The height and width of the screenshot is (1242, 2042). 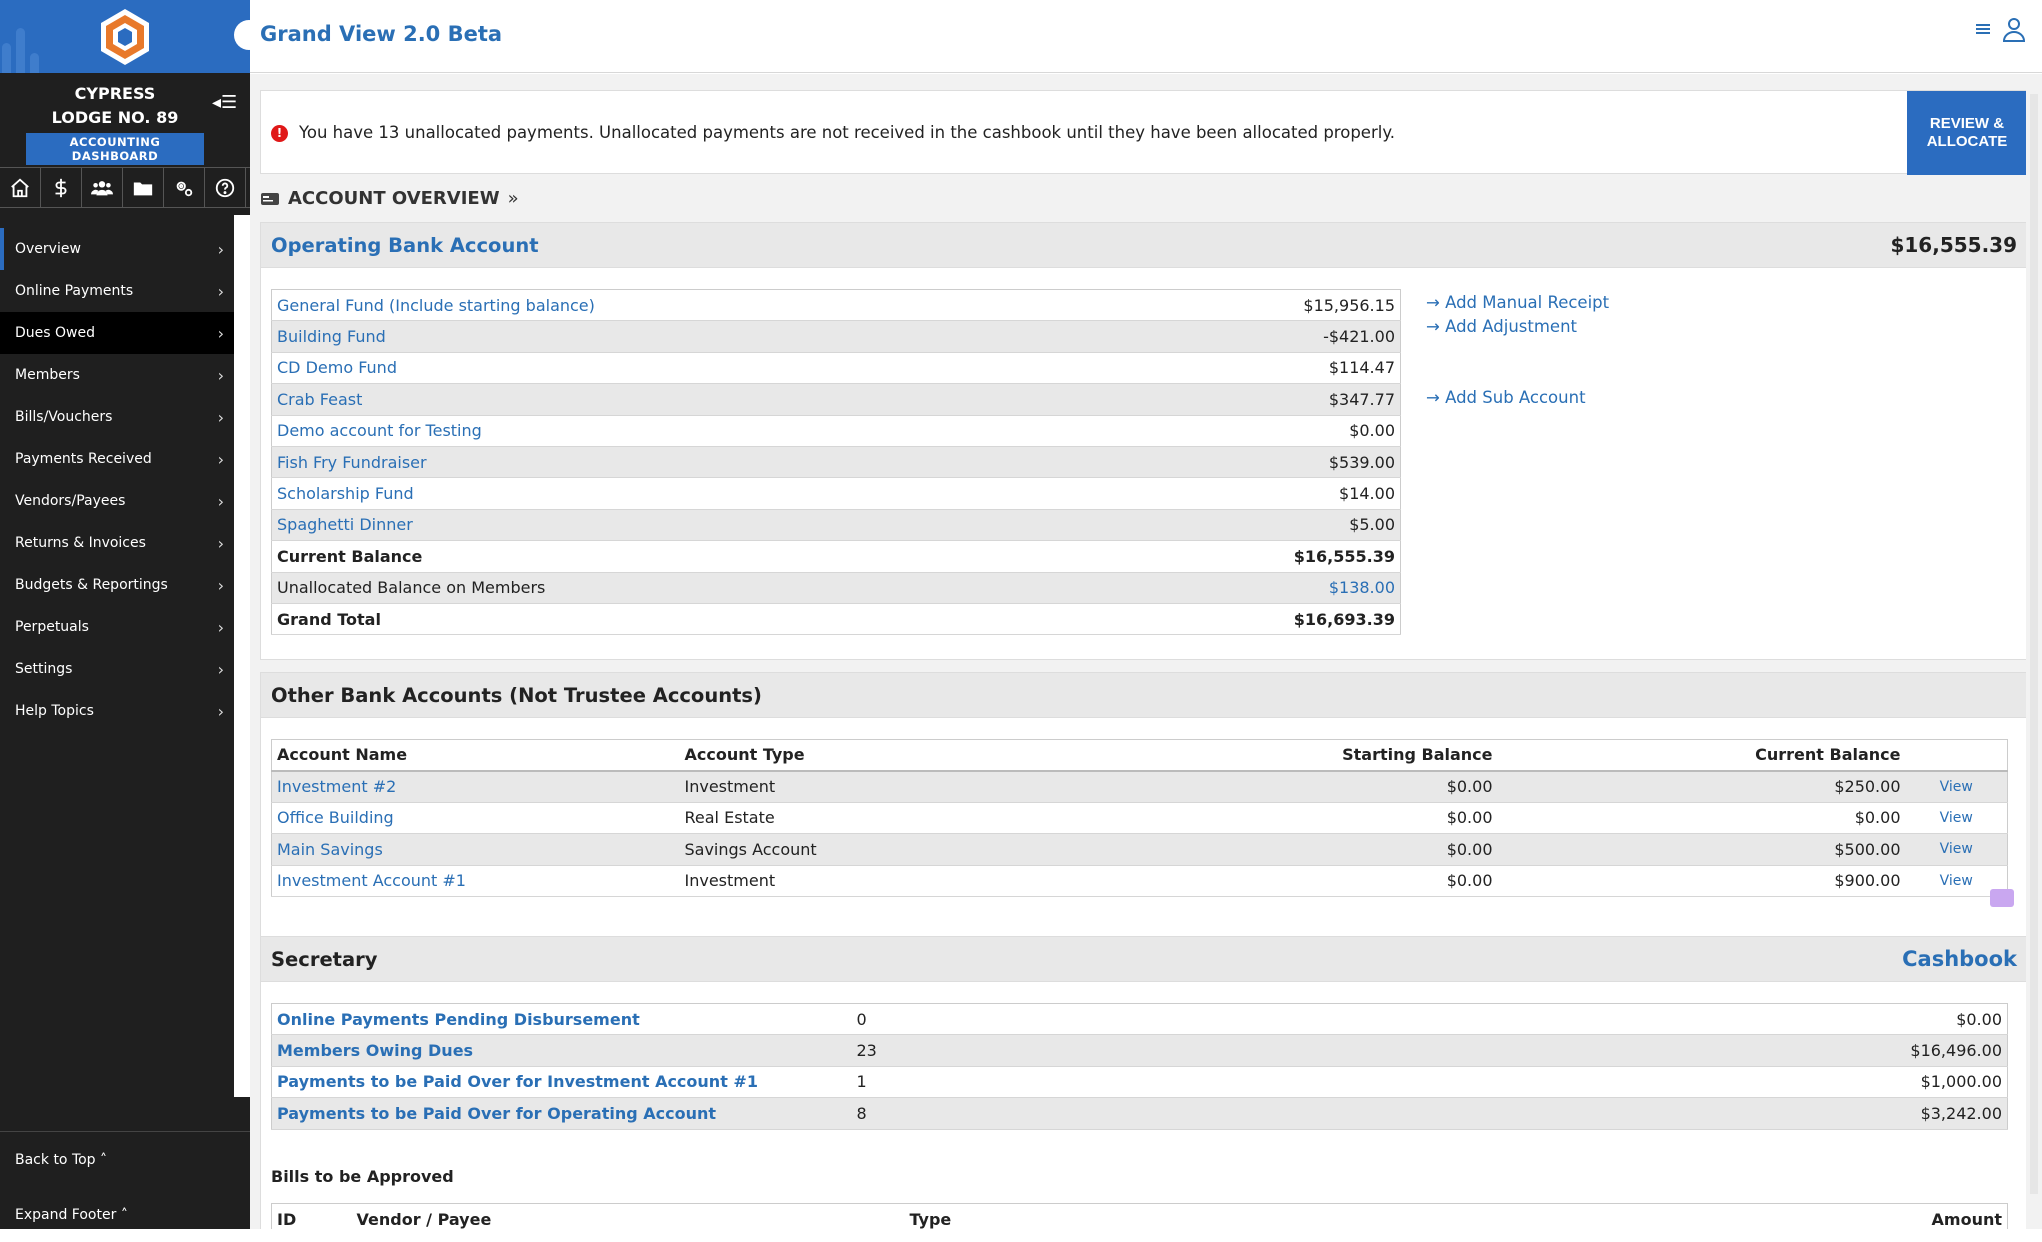 I want to click on help-icon, so click(x=225, y=188).